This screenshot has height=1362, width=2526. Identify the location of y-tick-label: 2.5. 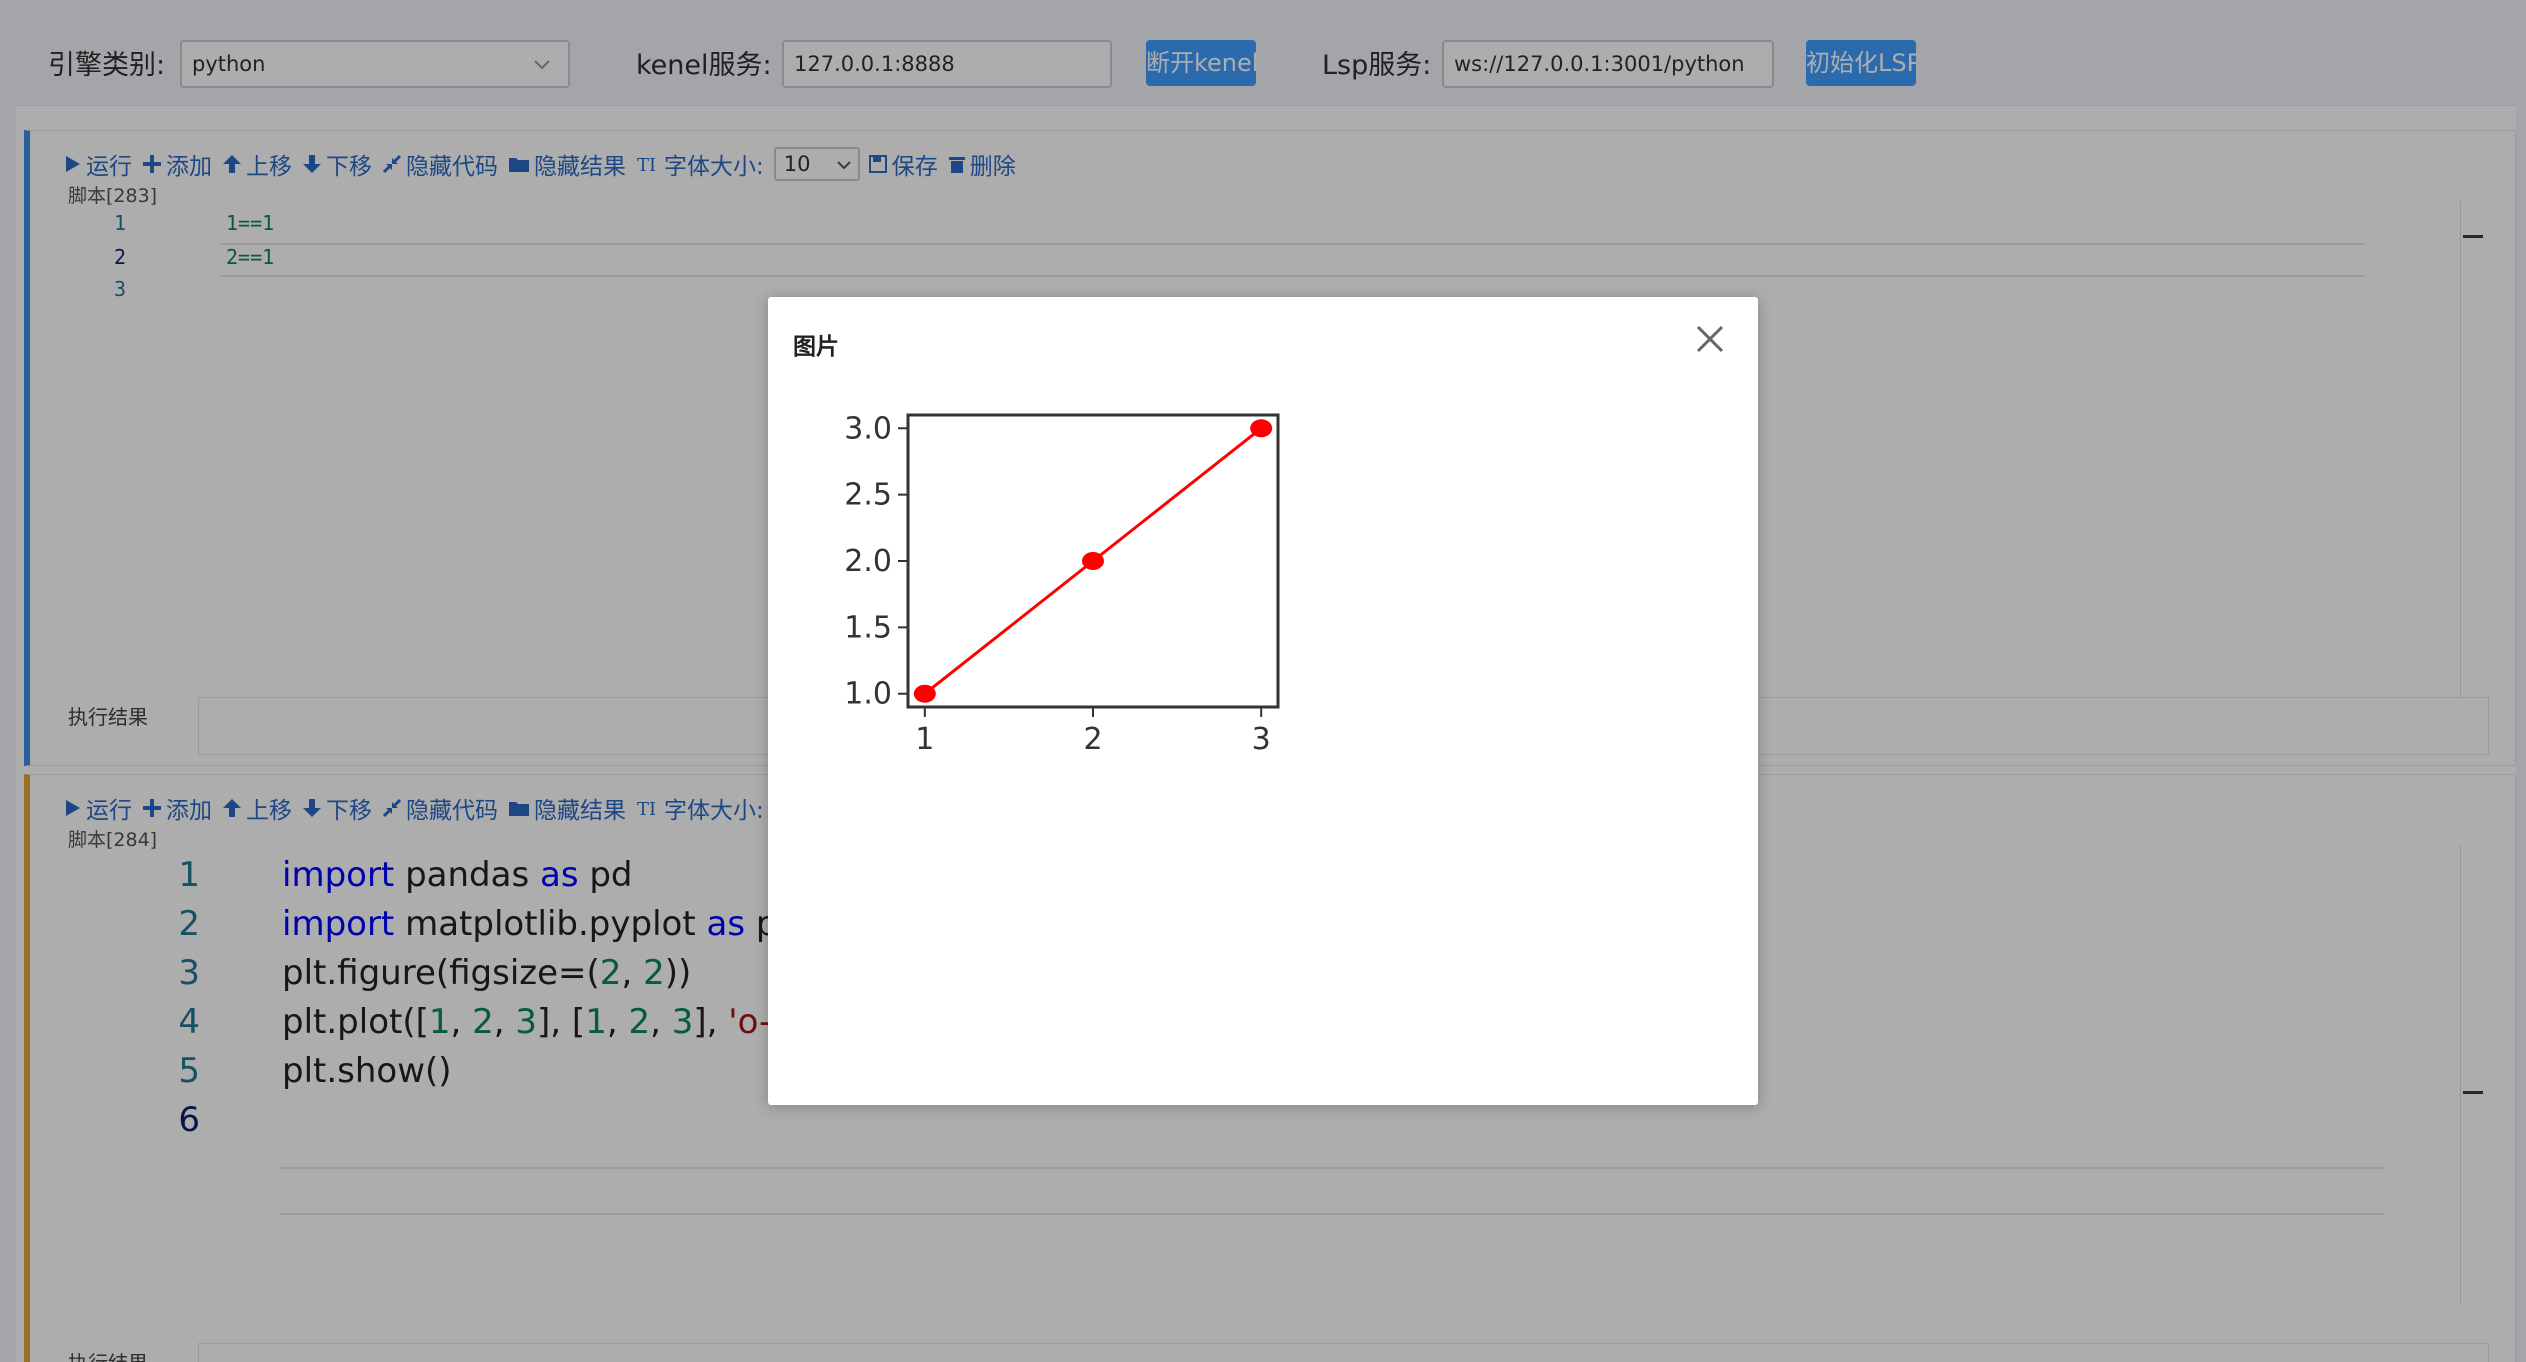
(868, 495).